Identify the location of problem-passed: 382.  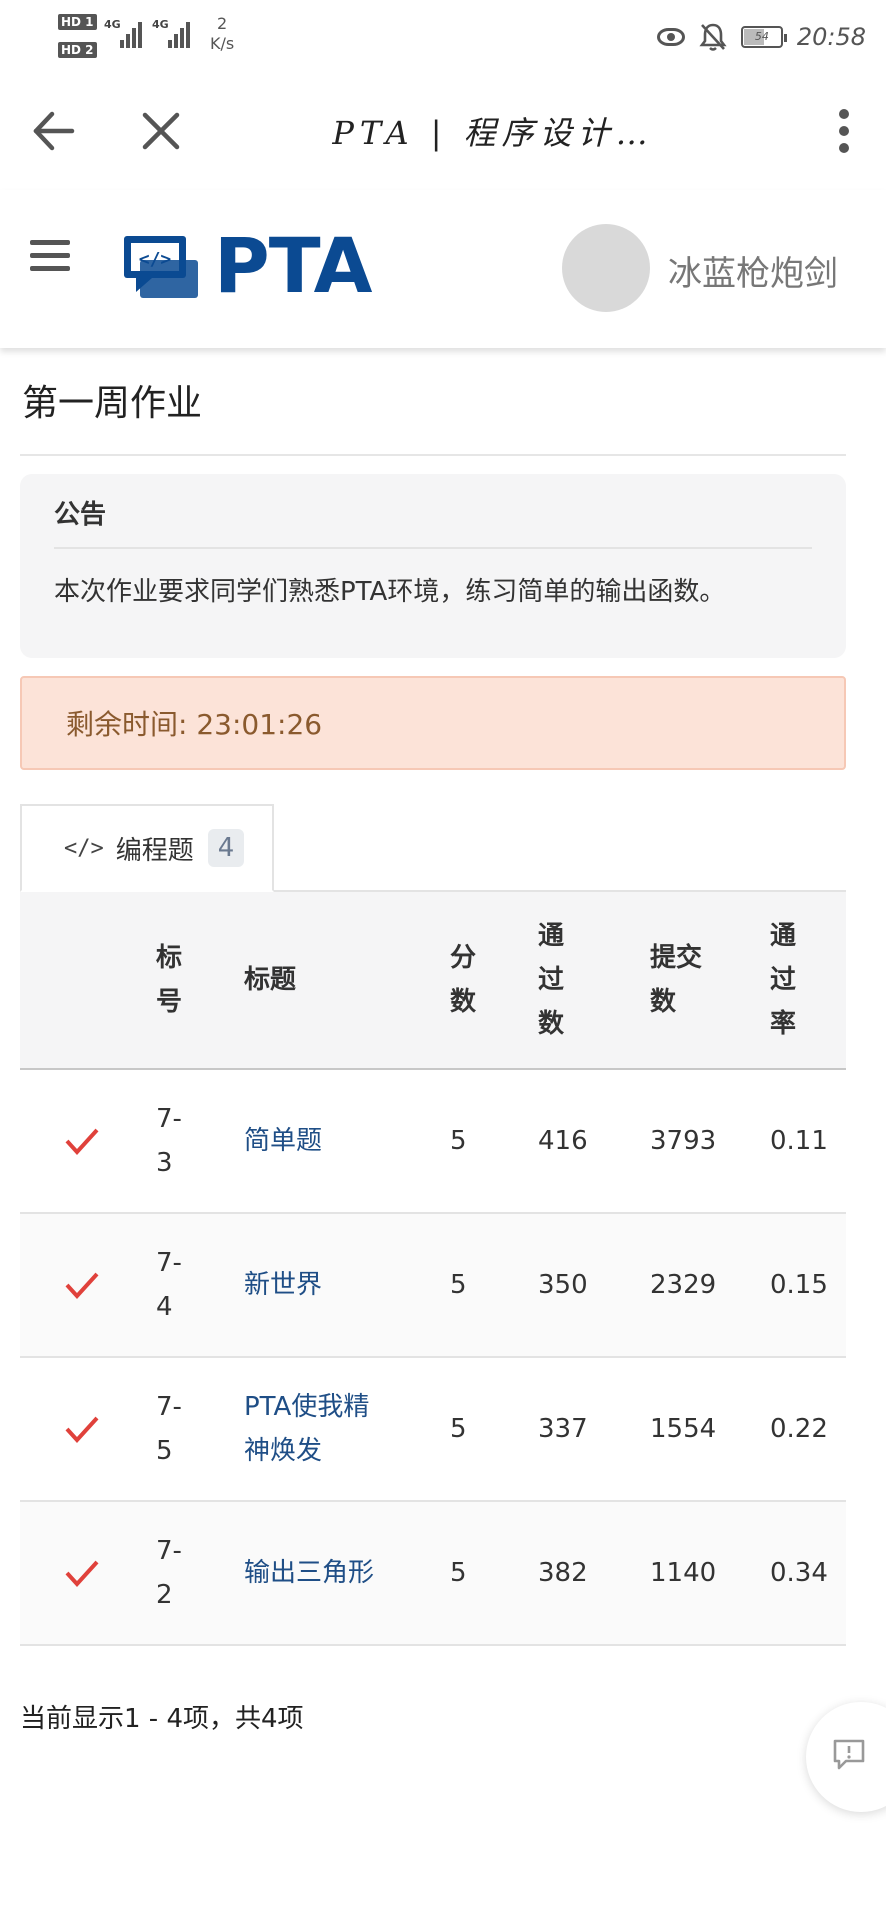
(594, 1573).